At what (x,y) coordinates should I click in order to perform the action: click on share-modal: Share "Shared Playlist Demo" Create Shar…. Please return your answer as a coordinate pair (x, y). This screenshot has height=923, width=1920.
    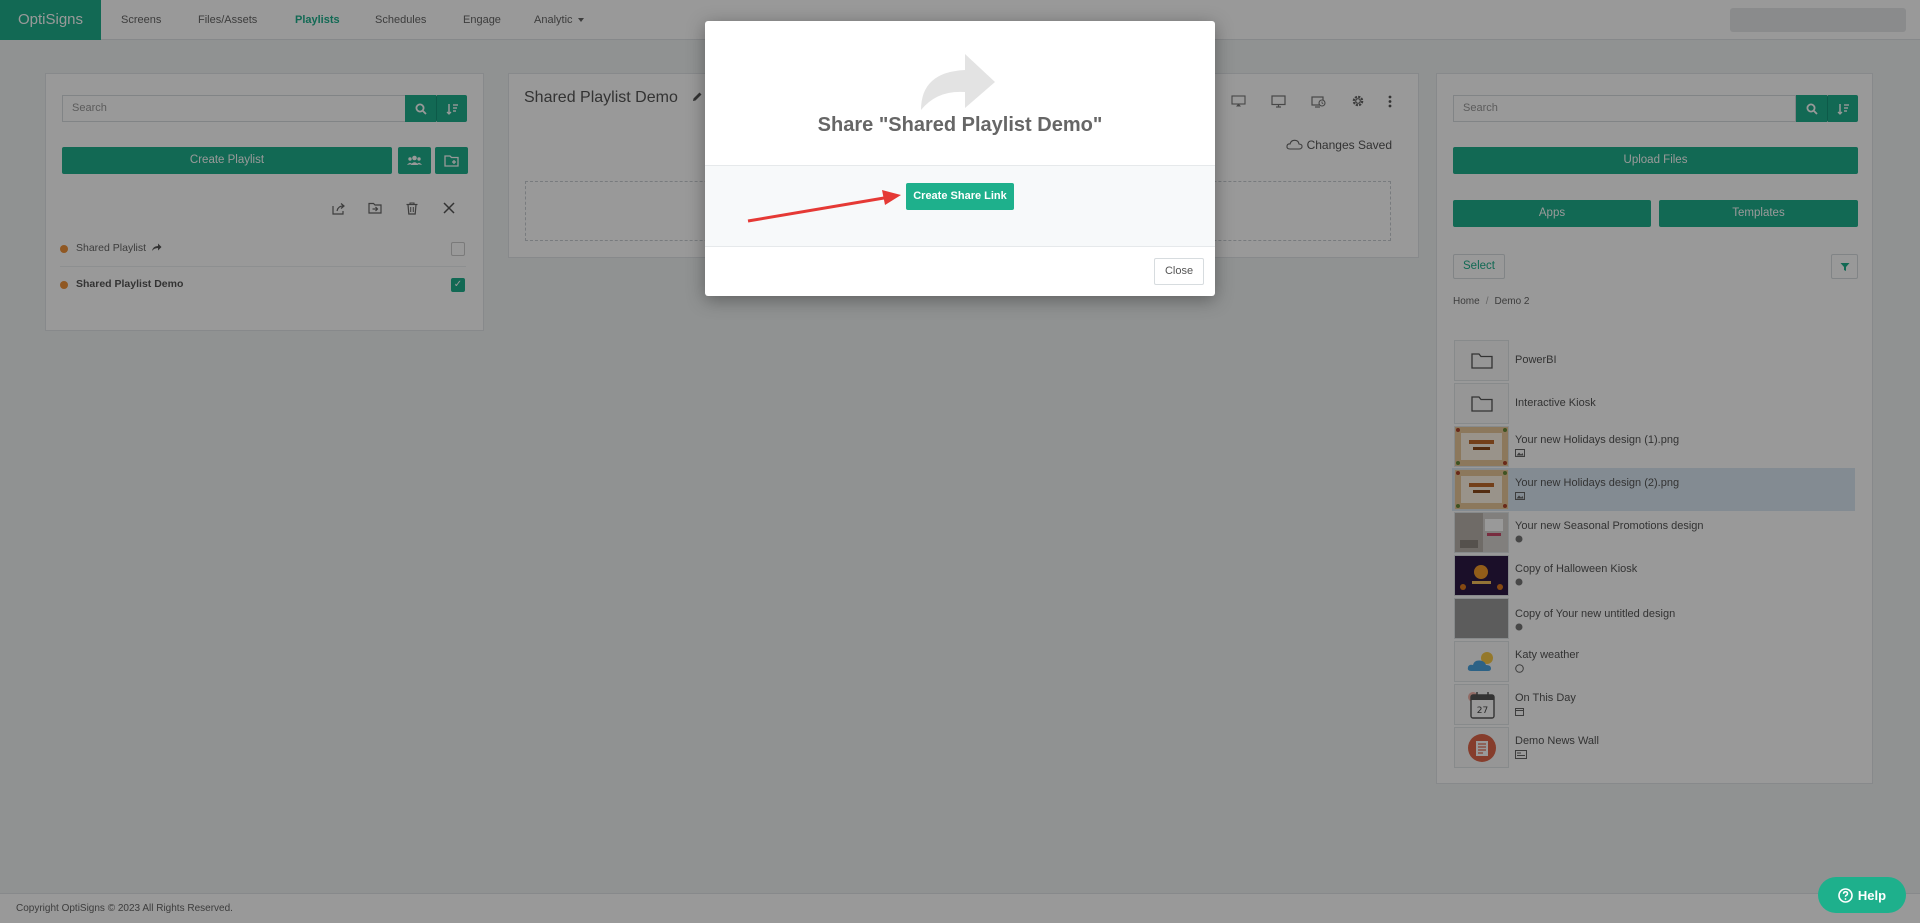
    Looking at the image, I should click on (960, 158).